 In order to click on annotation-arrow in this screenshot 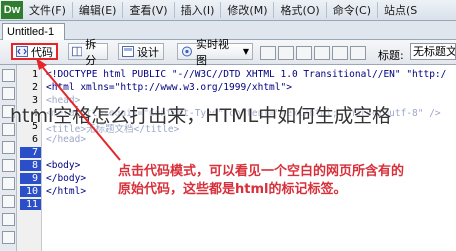, I will do `click(78, 109)`.